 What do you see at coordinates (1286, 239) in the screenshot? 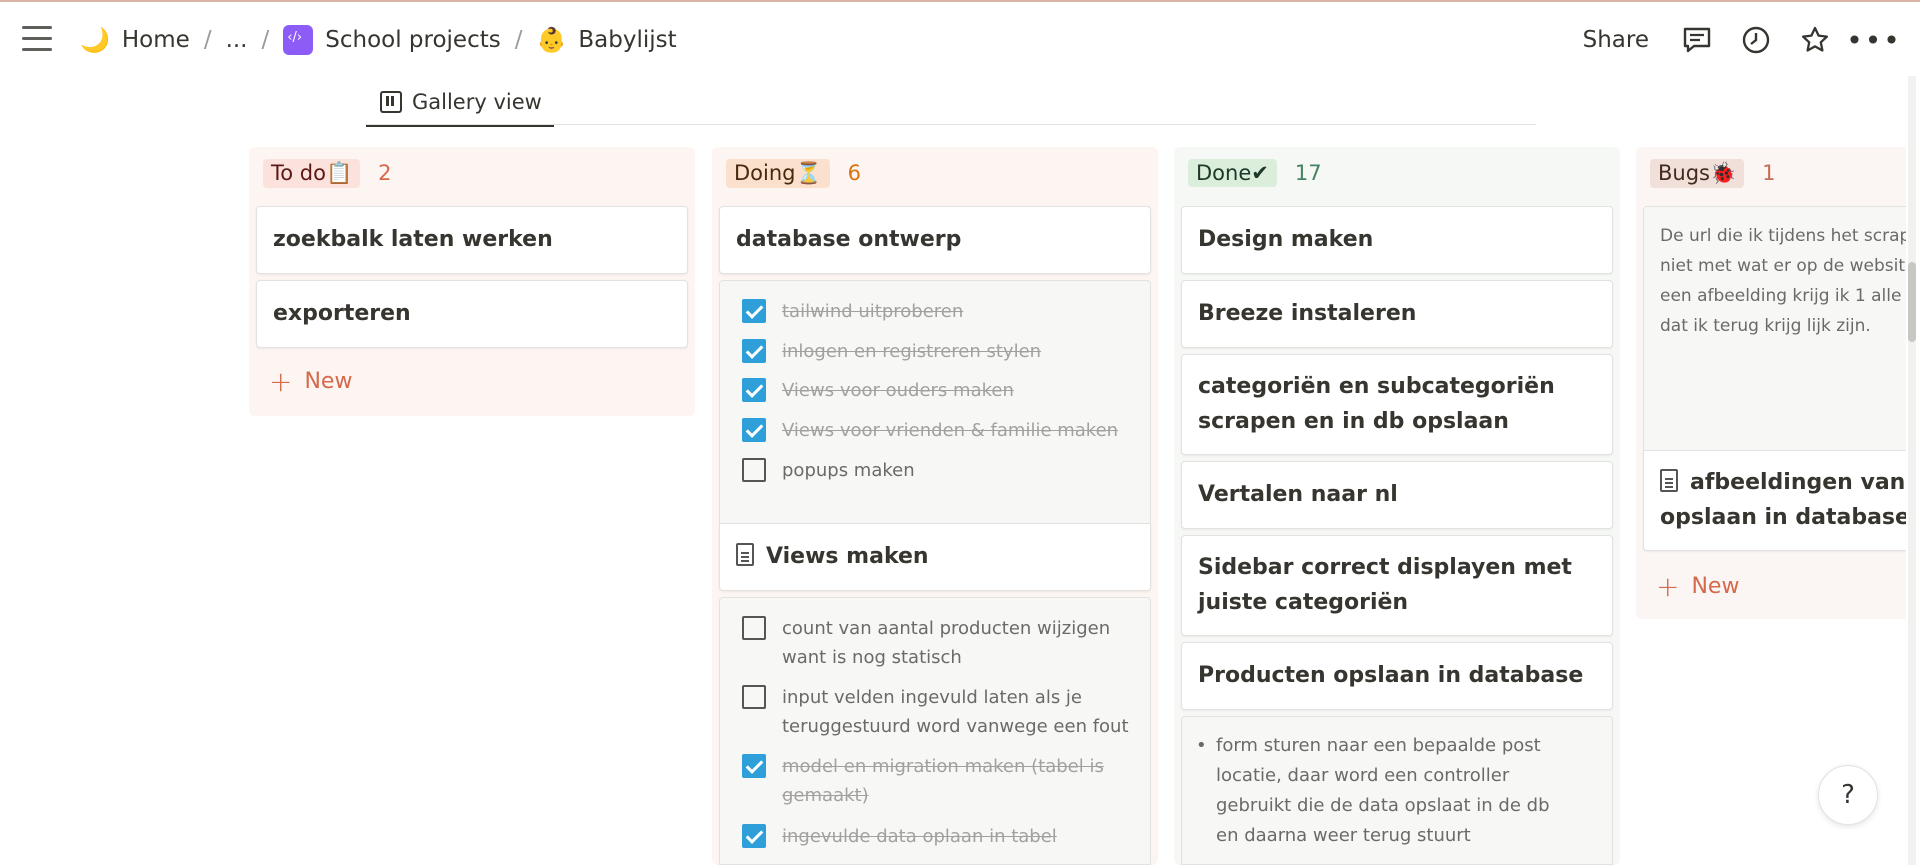
I see `card-title: Design maken` at bounding box center [1286, 239].